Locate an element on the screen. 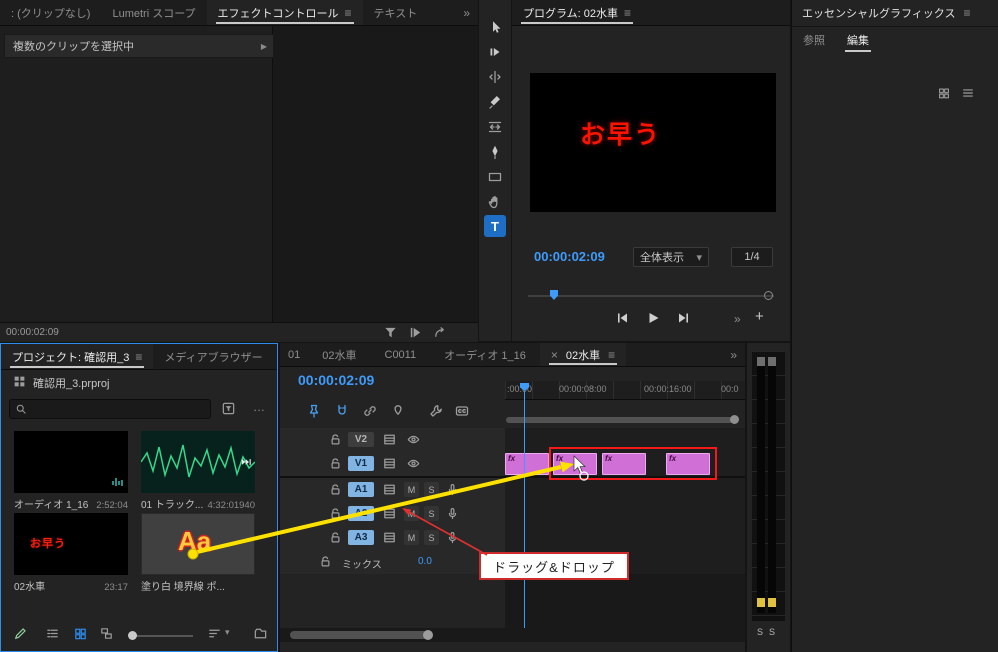  track-header: A1 M S is located at coordinates (392, 490).